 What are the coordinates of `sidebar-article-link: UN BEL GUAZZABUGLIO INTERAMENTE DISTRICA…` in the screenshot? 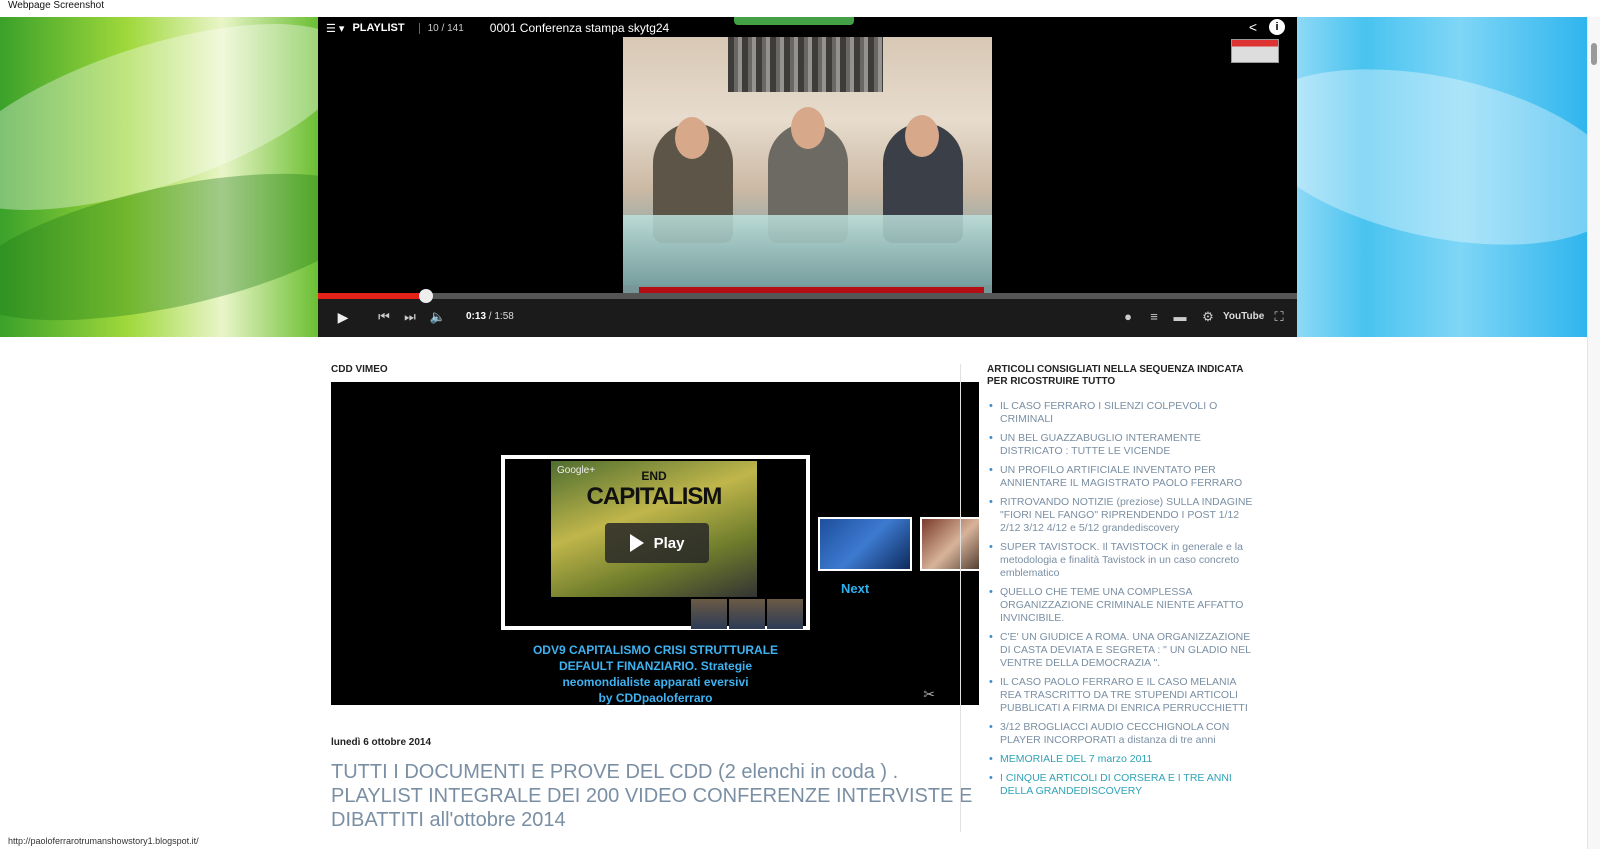 It's located at (1121, 445).